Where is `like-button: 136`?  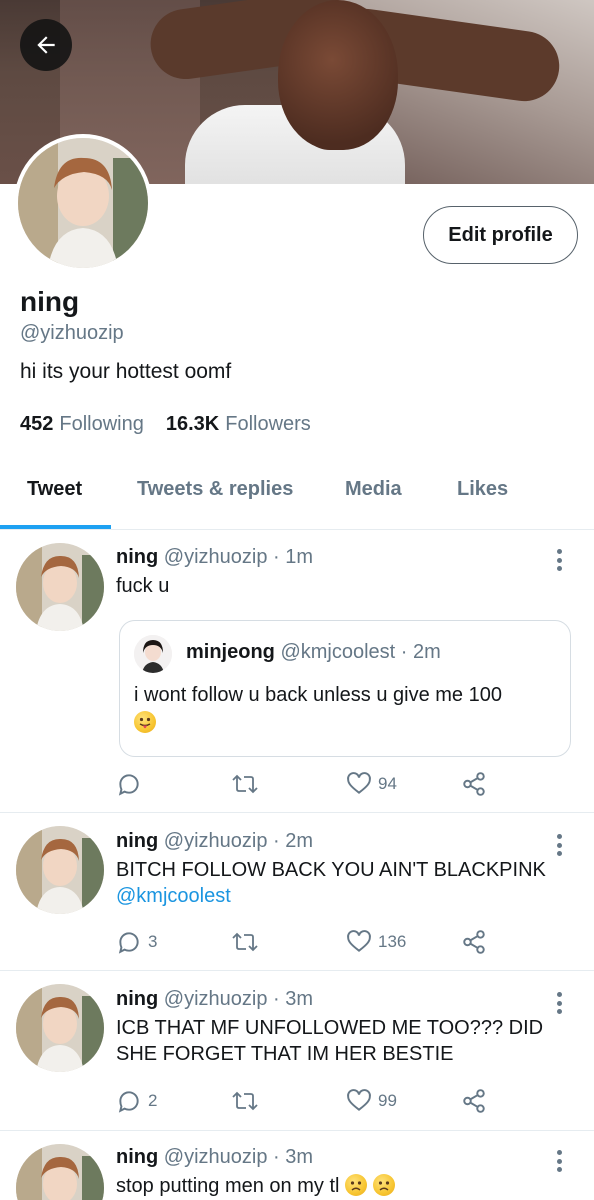 like-button: 136 is located at coordinates (376, 942).